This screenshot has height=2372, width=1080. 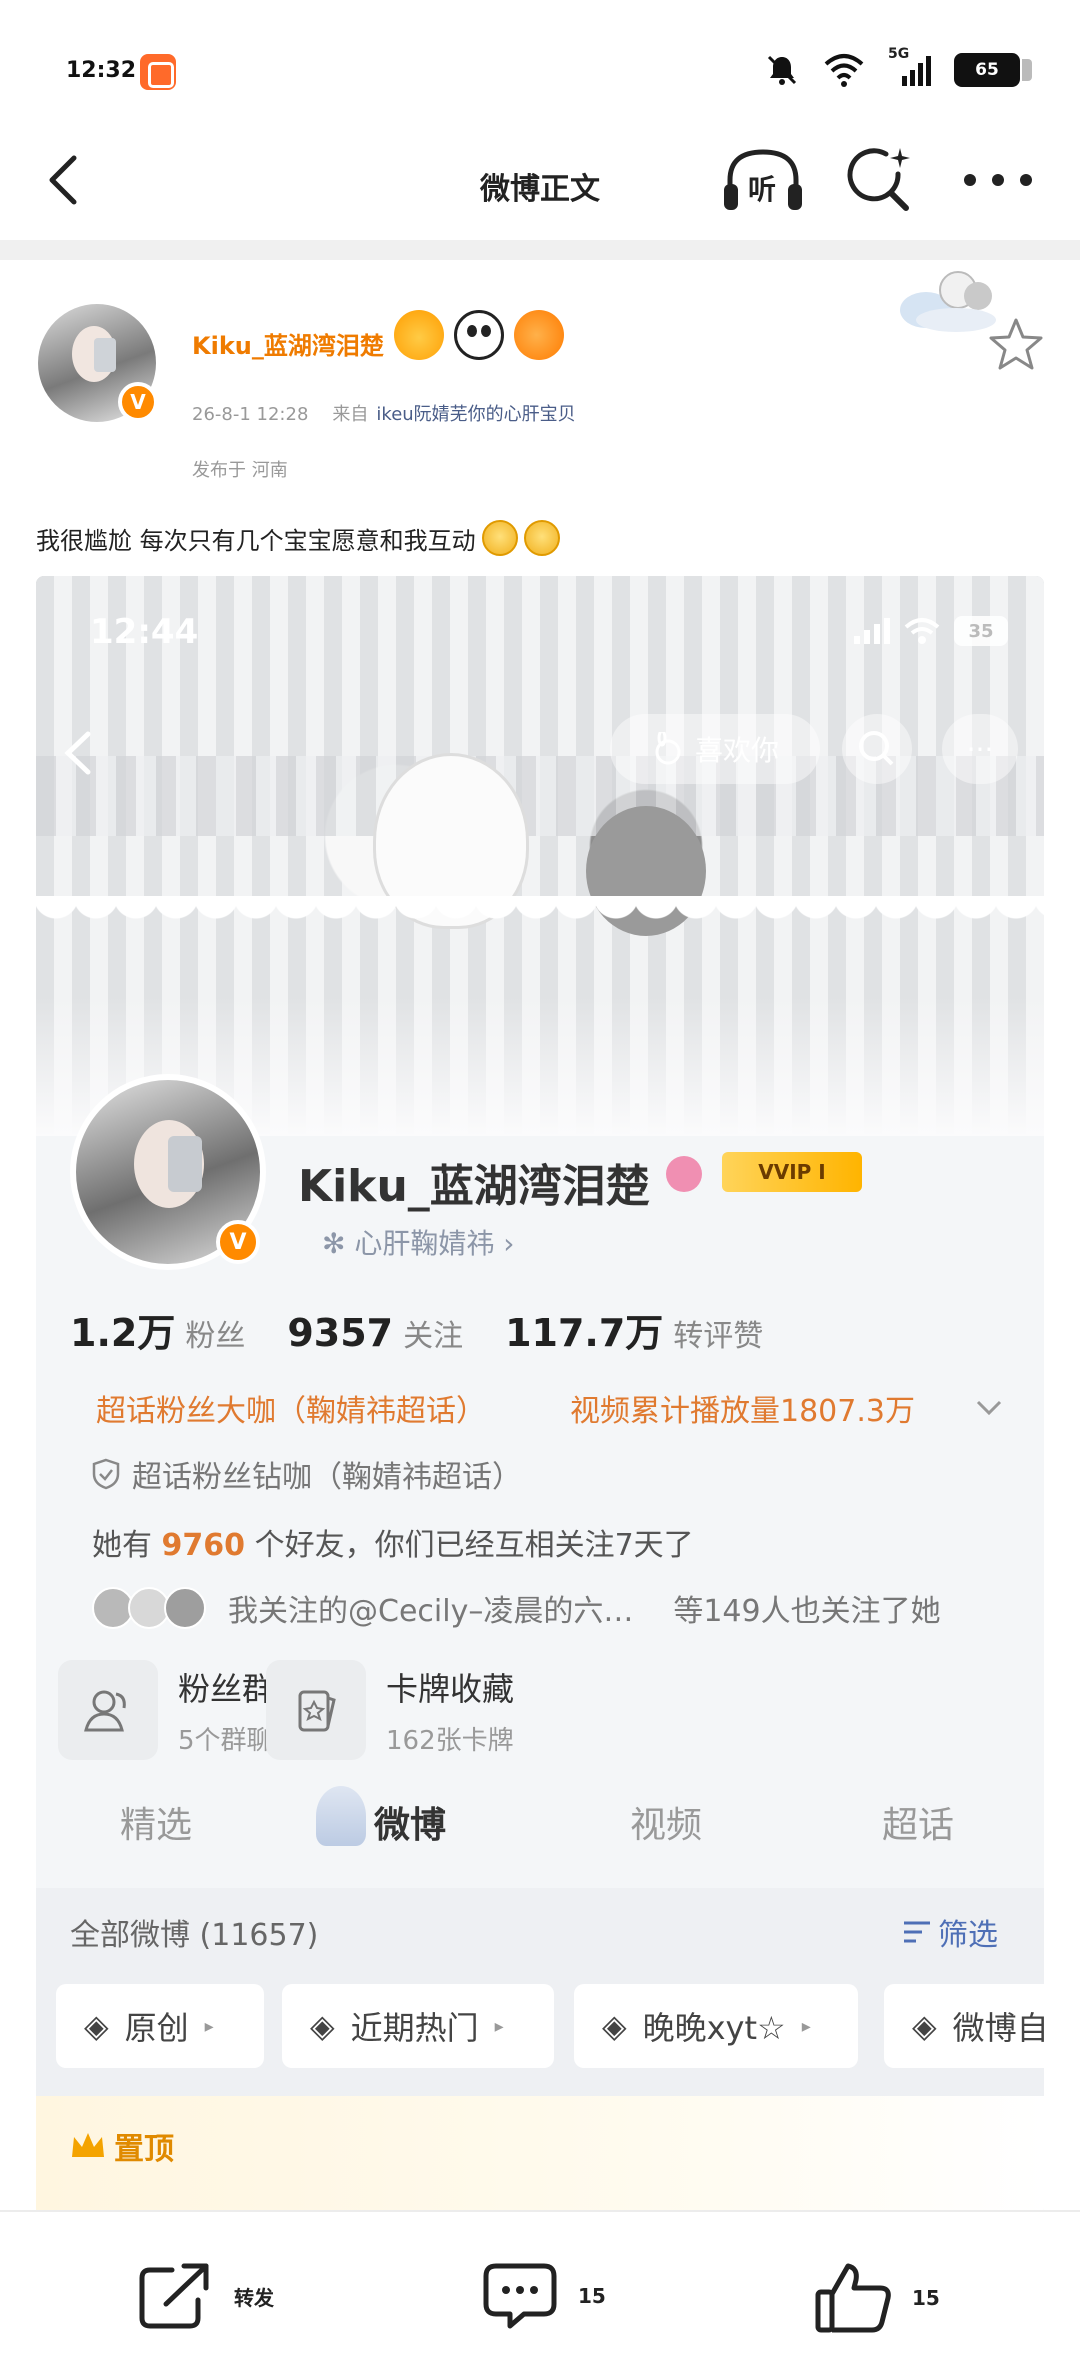 What do you see at coordinates (878, 180) in the screenshot?
I see `ai-search-icon` at bounding box center [878, 180].